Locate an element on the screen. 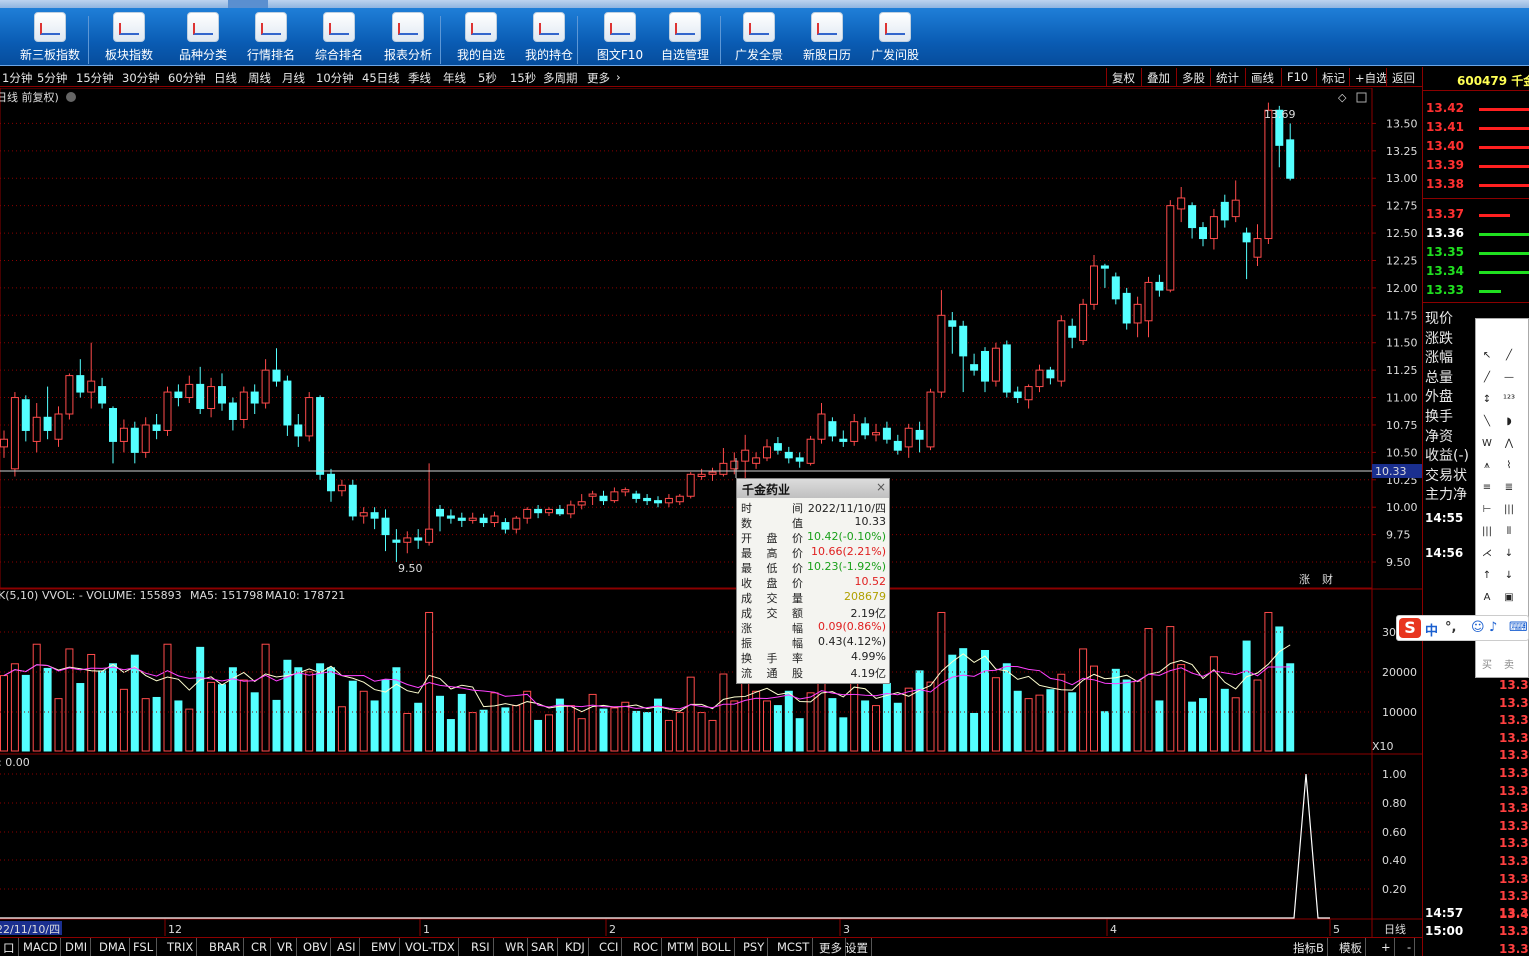  keyboard-icon: ⌨ is located at coordinates (1518, 627).